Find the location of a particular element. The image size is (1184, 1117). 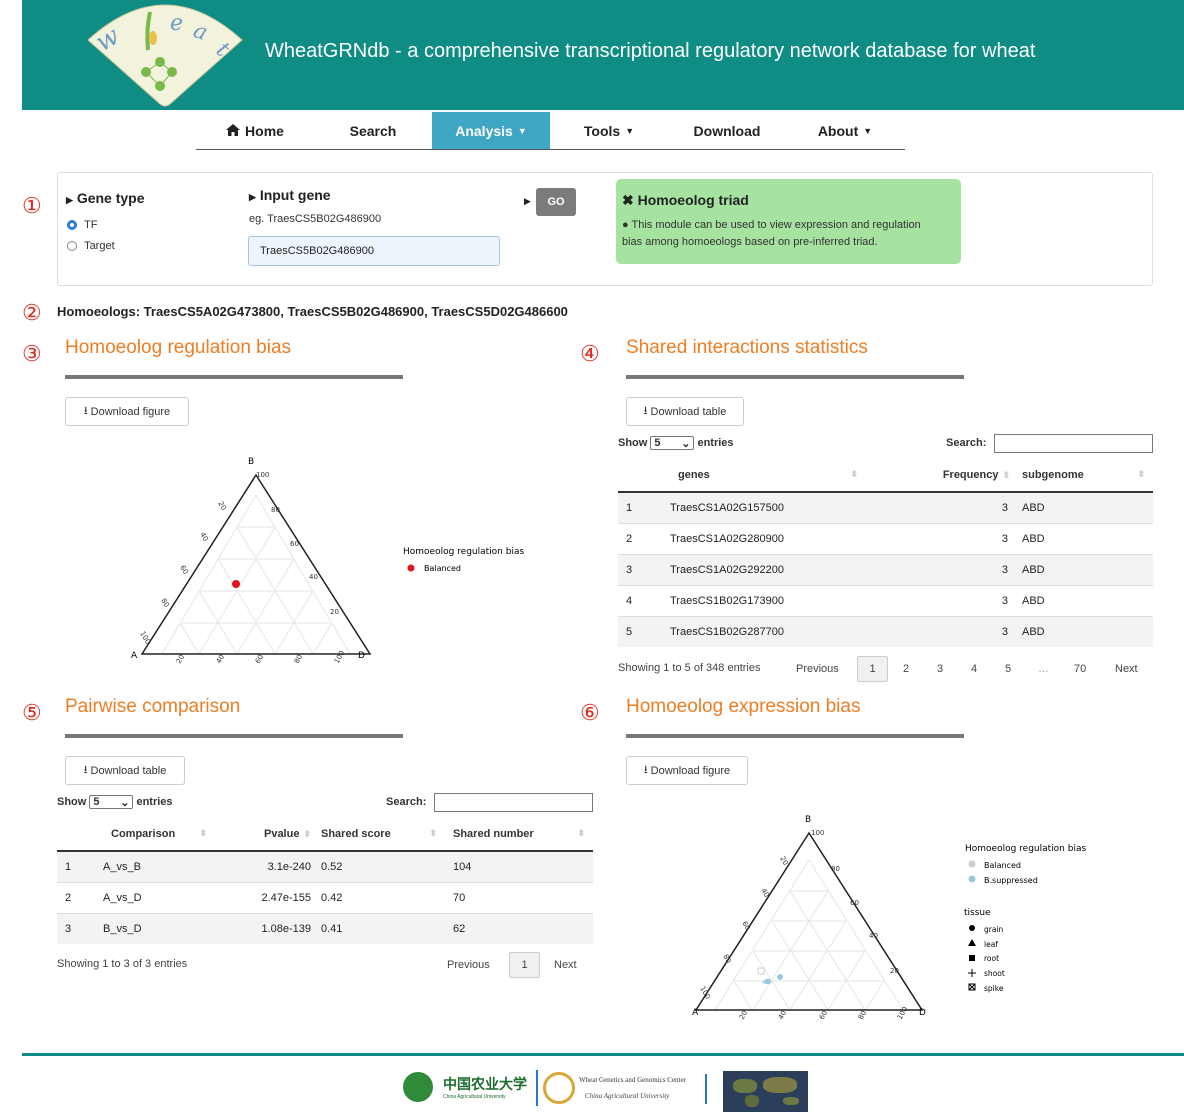

legend-bsuppressed-dot is located at coordinates (972, 879).